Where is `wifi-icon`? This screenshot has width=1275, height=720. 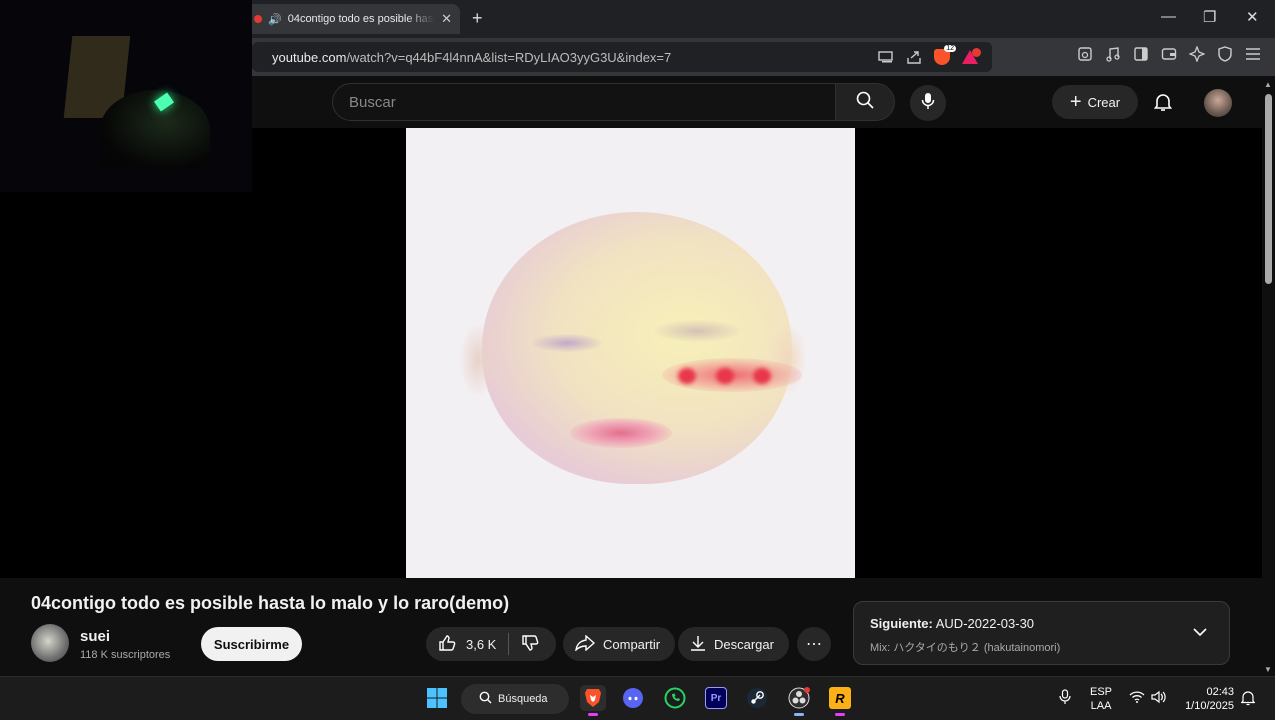
wifi-icon is located at coordinates (1137, 699).